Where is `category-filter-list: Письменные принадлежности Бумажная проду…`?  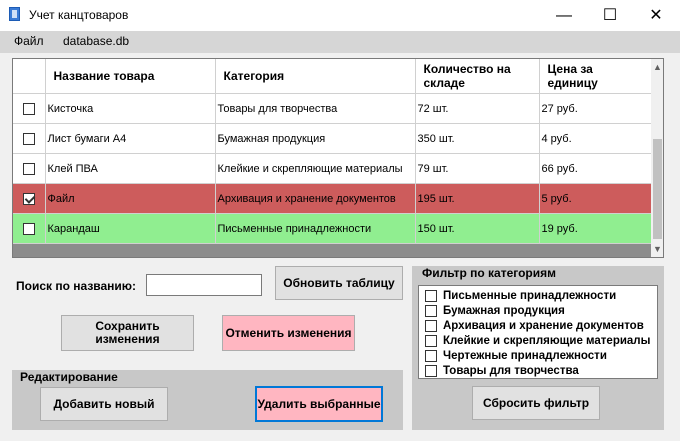 category-filter-list: Письменные принадлежности Бумажная проду… is located at coordinates (538, 332).